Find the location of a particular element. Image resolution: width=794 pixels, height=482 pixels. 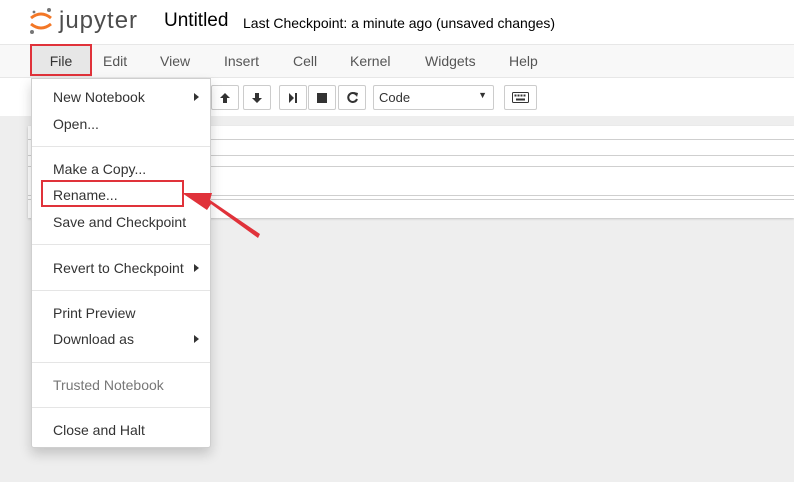

menu-help: Help is located at coordinates (523, 61).